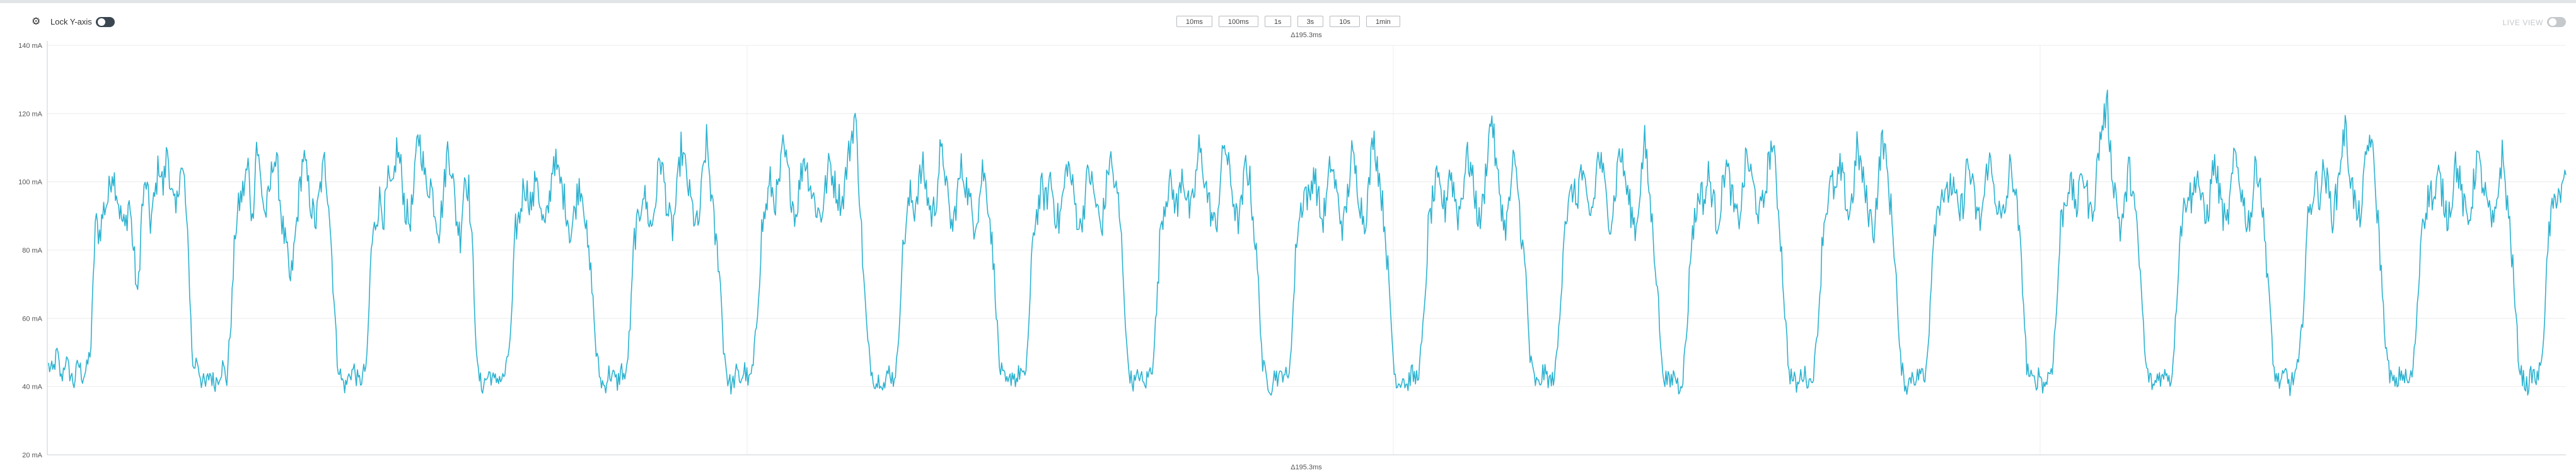 The width and height of the screenshot is (2576, 475). I want to click on y-tick-label: 80 mA, so click(32, 251).